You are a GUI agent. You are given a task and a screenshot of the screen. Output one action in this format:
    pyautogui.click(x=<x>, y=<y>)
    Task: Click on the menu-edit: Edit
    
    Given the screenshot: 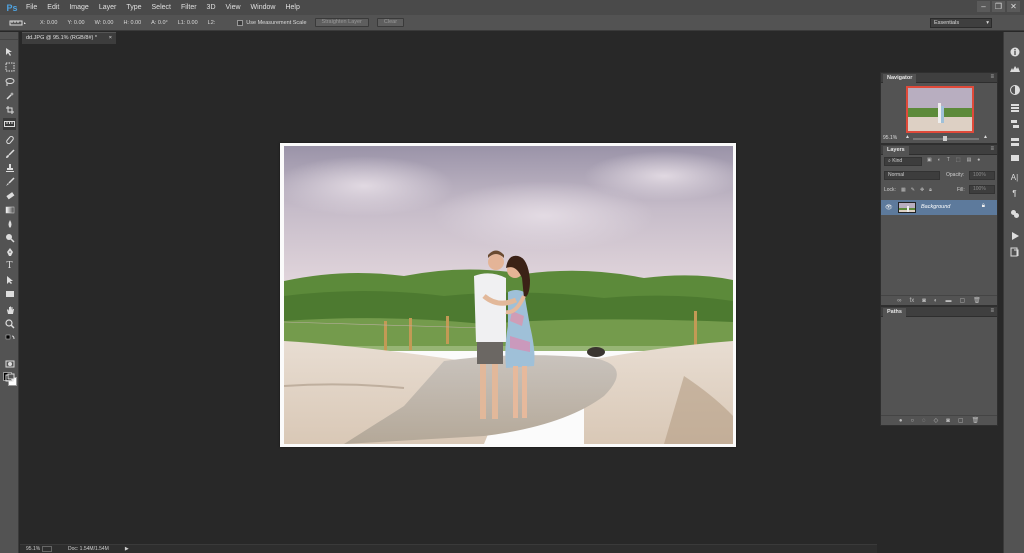 What is the action you would take?
    pyautogui.click(x=53, y=7)
    